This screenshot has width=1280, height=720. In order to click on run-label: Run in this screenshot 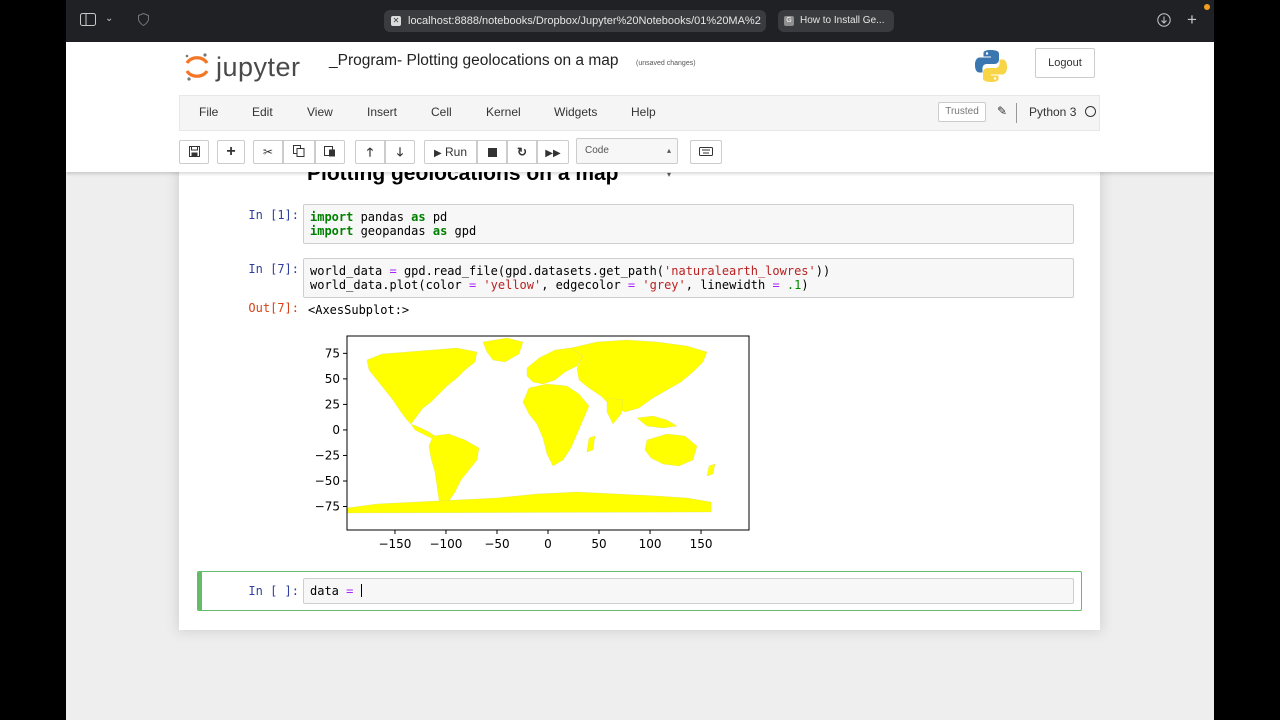, I will do `click(456, 152)`.